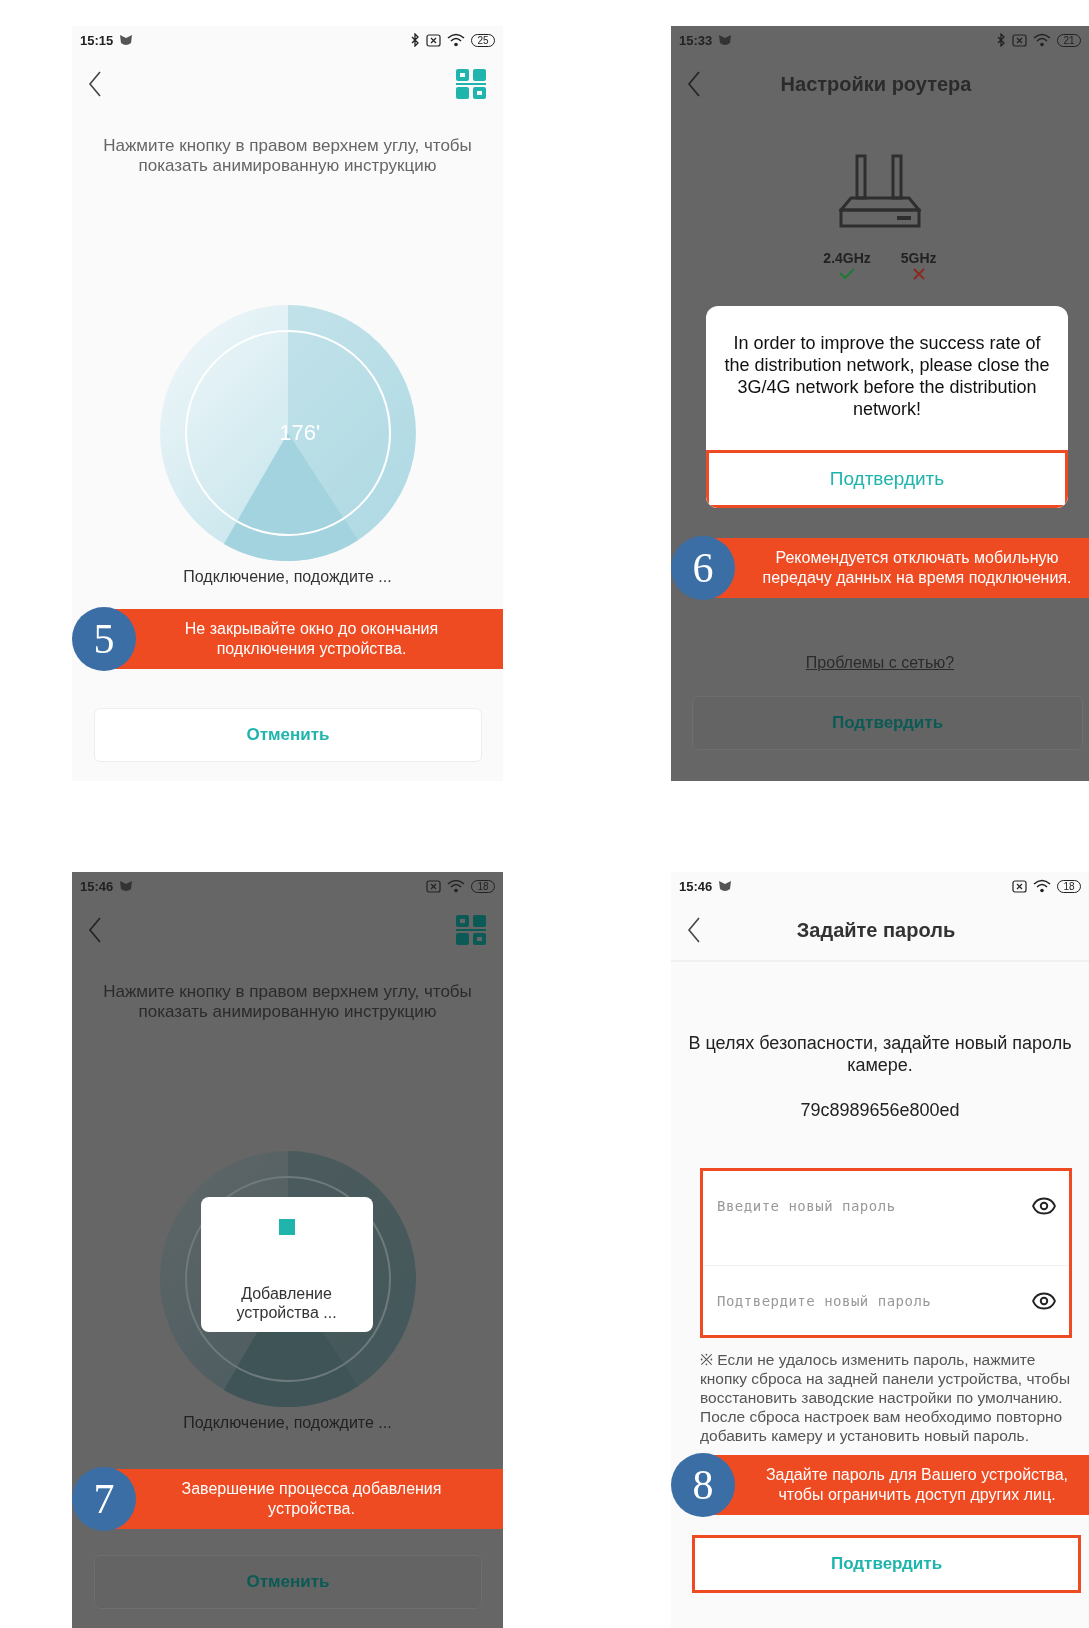 The image size is (1089, 1628). Describe the element at coordinates (887, 479) in the screenshot. I see `dialog-confirm-button: Подтвердить` at that location.